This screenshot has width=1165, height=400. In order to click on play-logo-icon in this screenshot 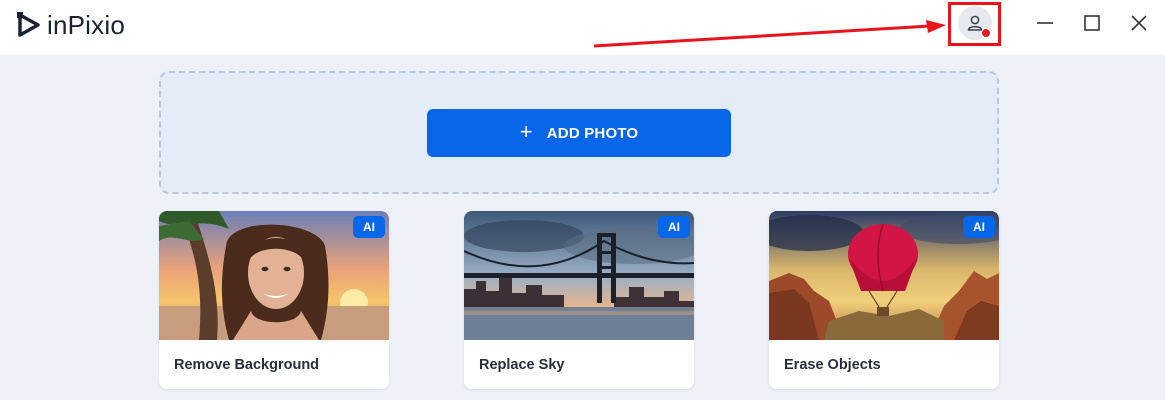, I will do `click(28, 24)`.